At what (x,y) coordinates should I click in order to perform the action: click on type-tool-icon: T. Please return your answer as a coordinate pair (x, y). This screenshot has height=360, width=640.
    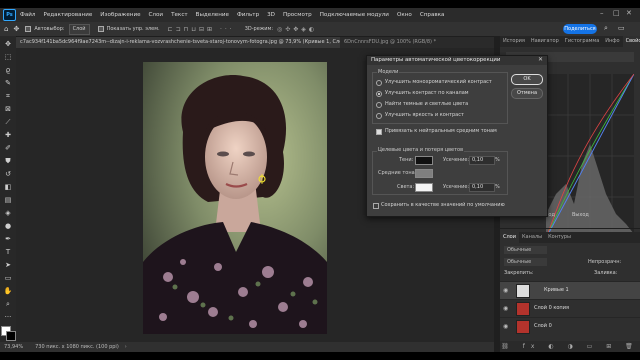
    Looking at the image, I should click on (8, 252).